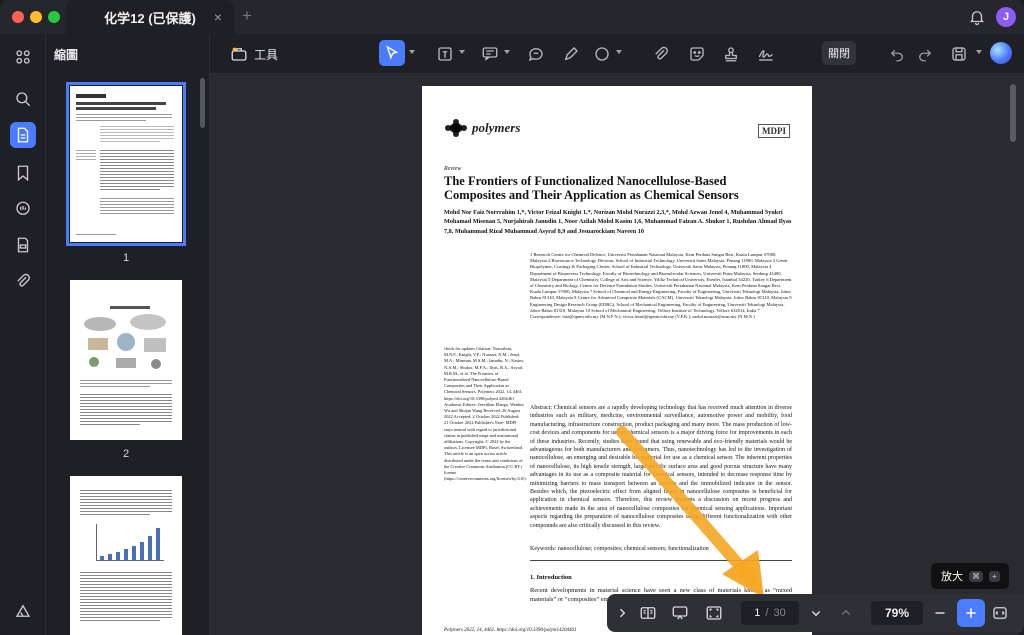  What do you see at coordinates (959, 54) in the screenshot?
I see `save-icon` at bounding box center [959, 54].